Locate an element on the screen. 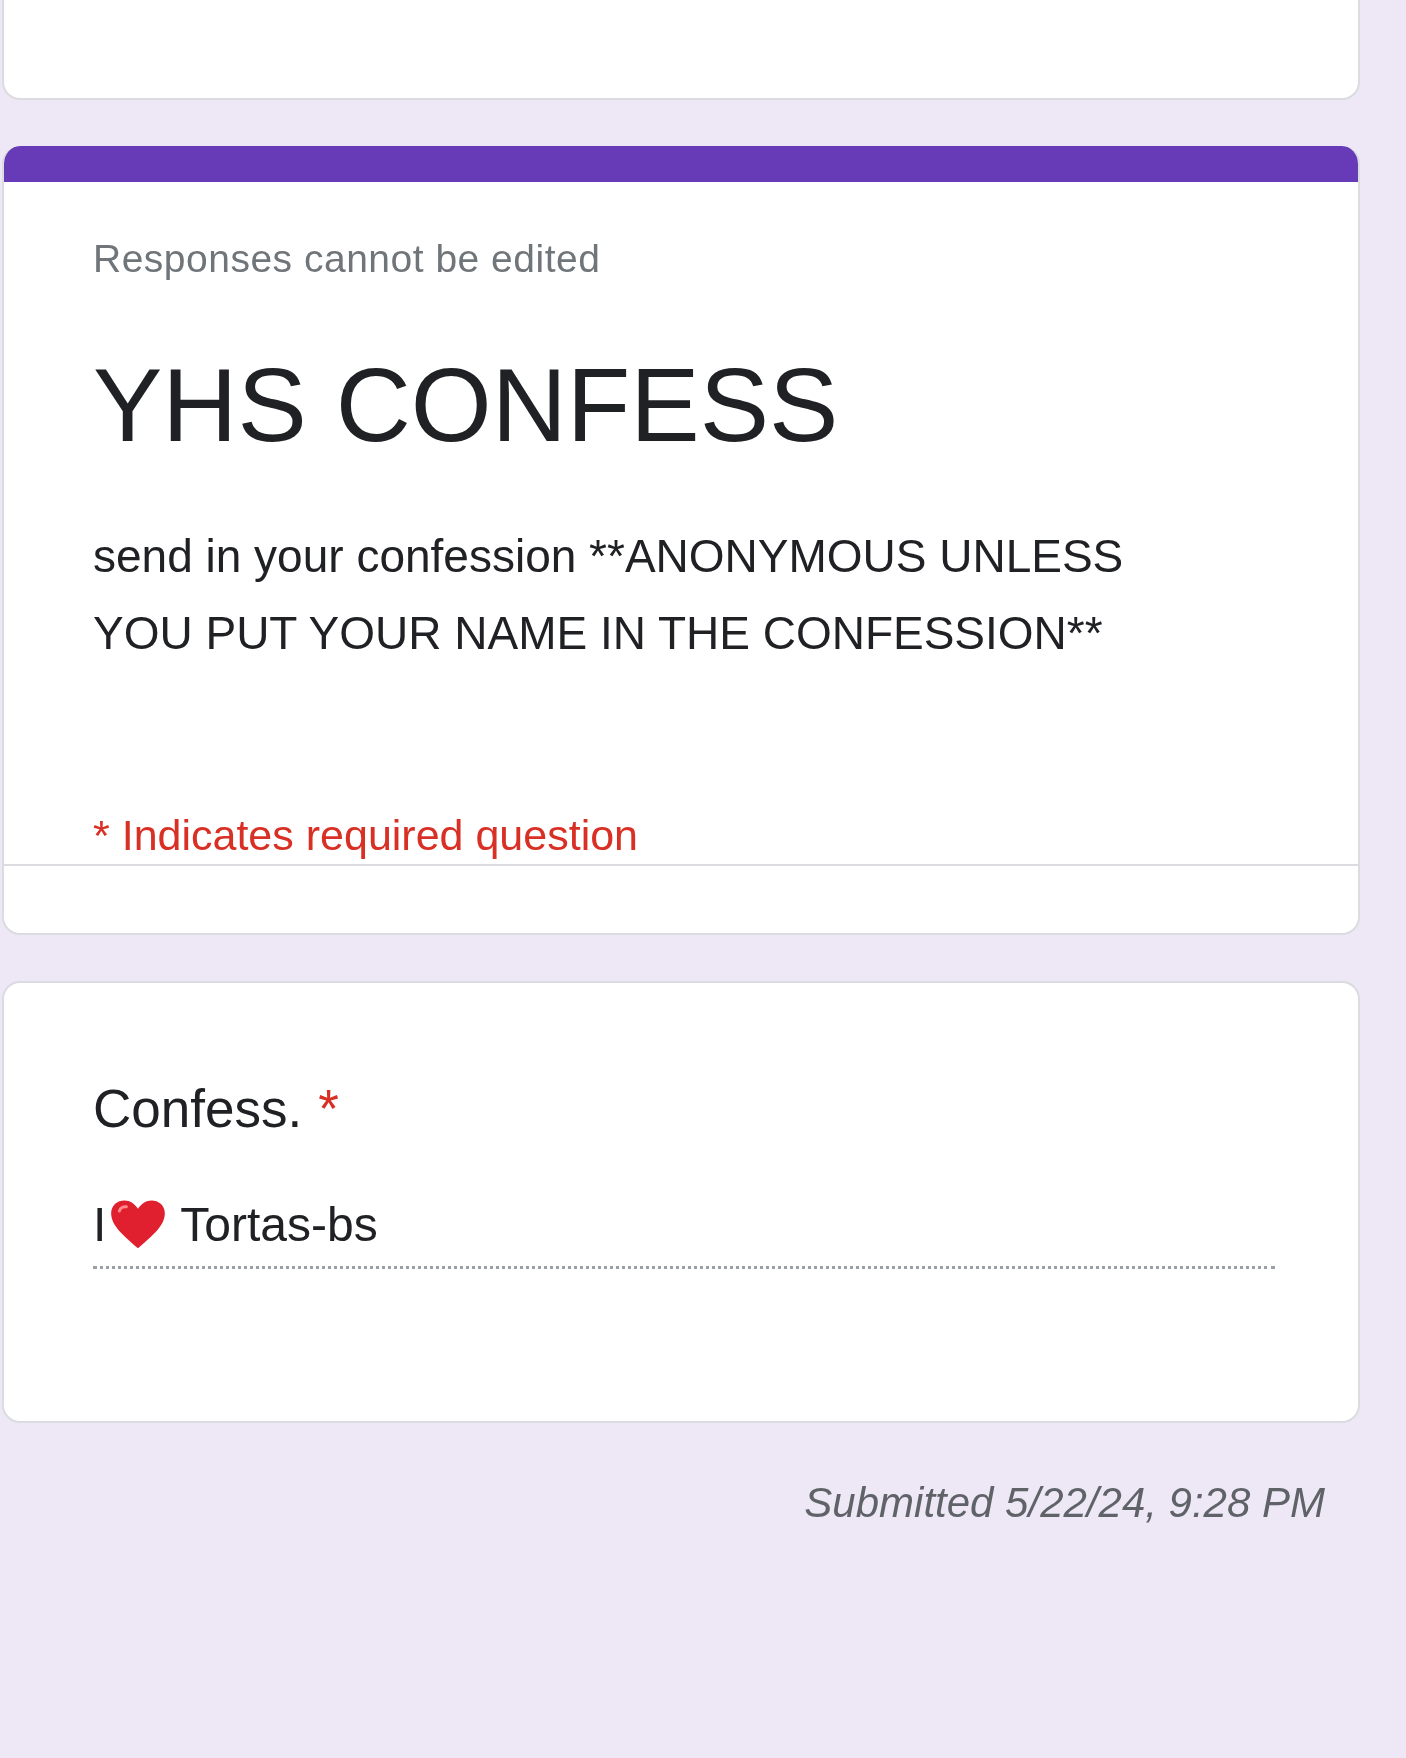 The image size is (1406, 1758). form-title: YHS CONFESS is located at coordinates (466, 405).